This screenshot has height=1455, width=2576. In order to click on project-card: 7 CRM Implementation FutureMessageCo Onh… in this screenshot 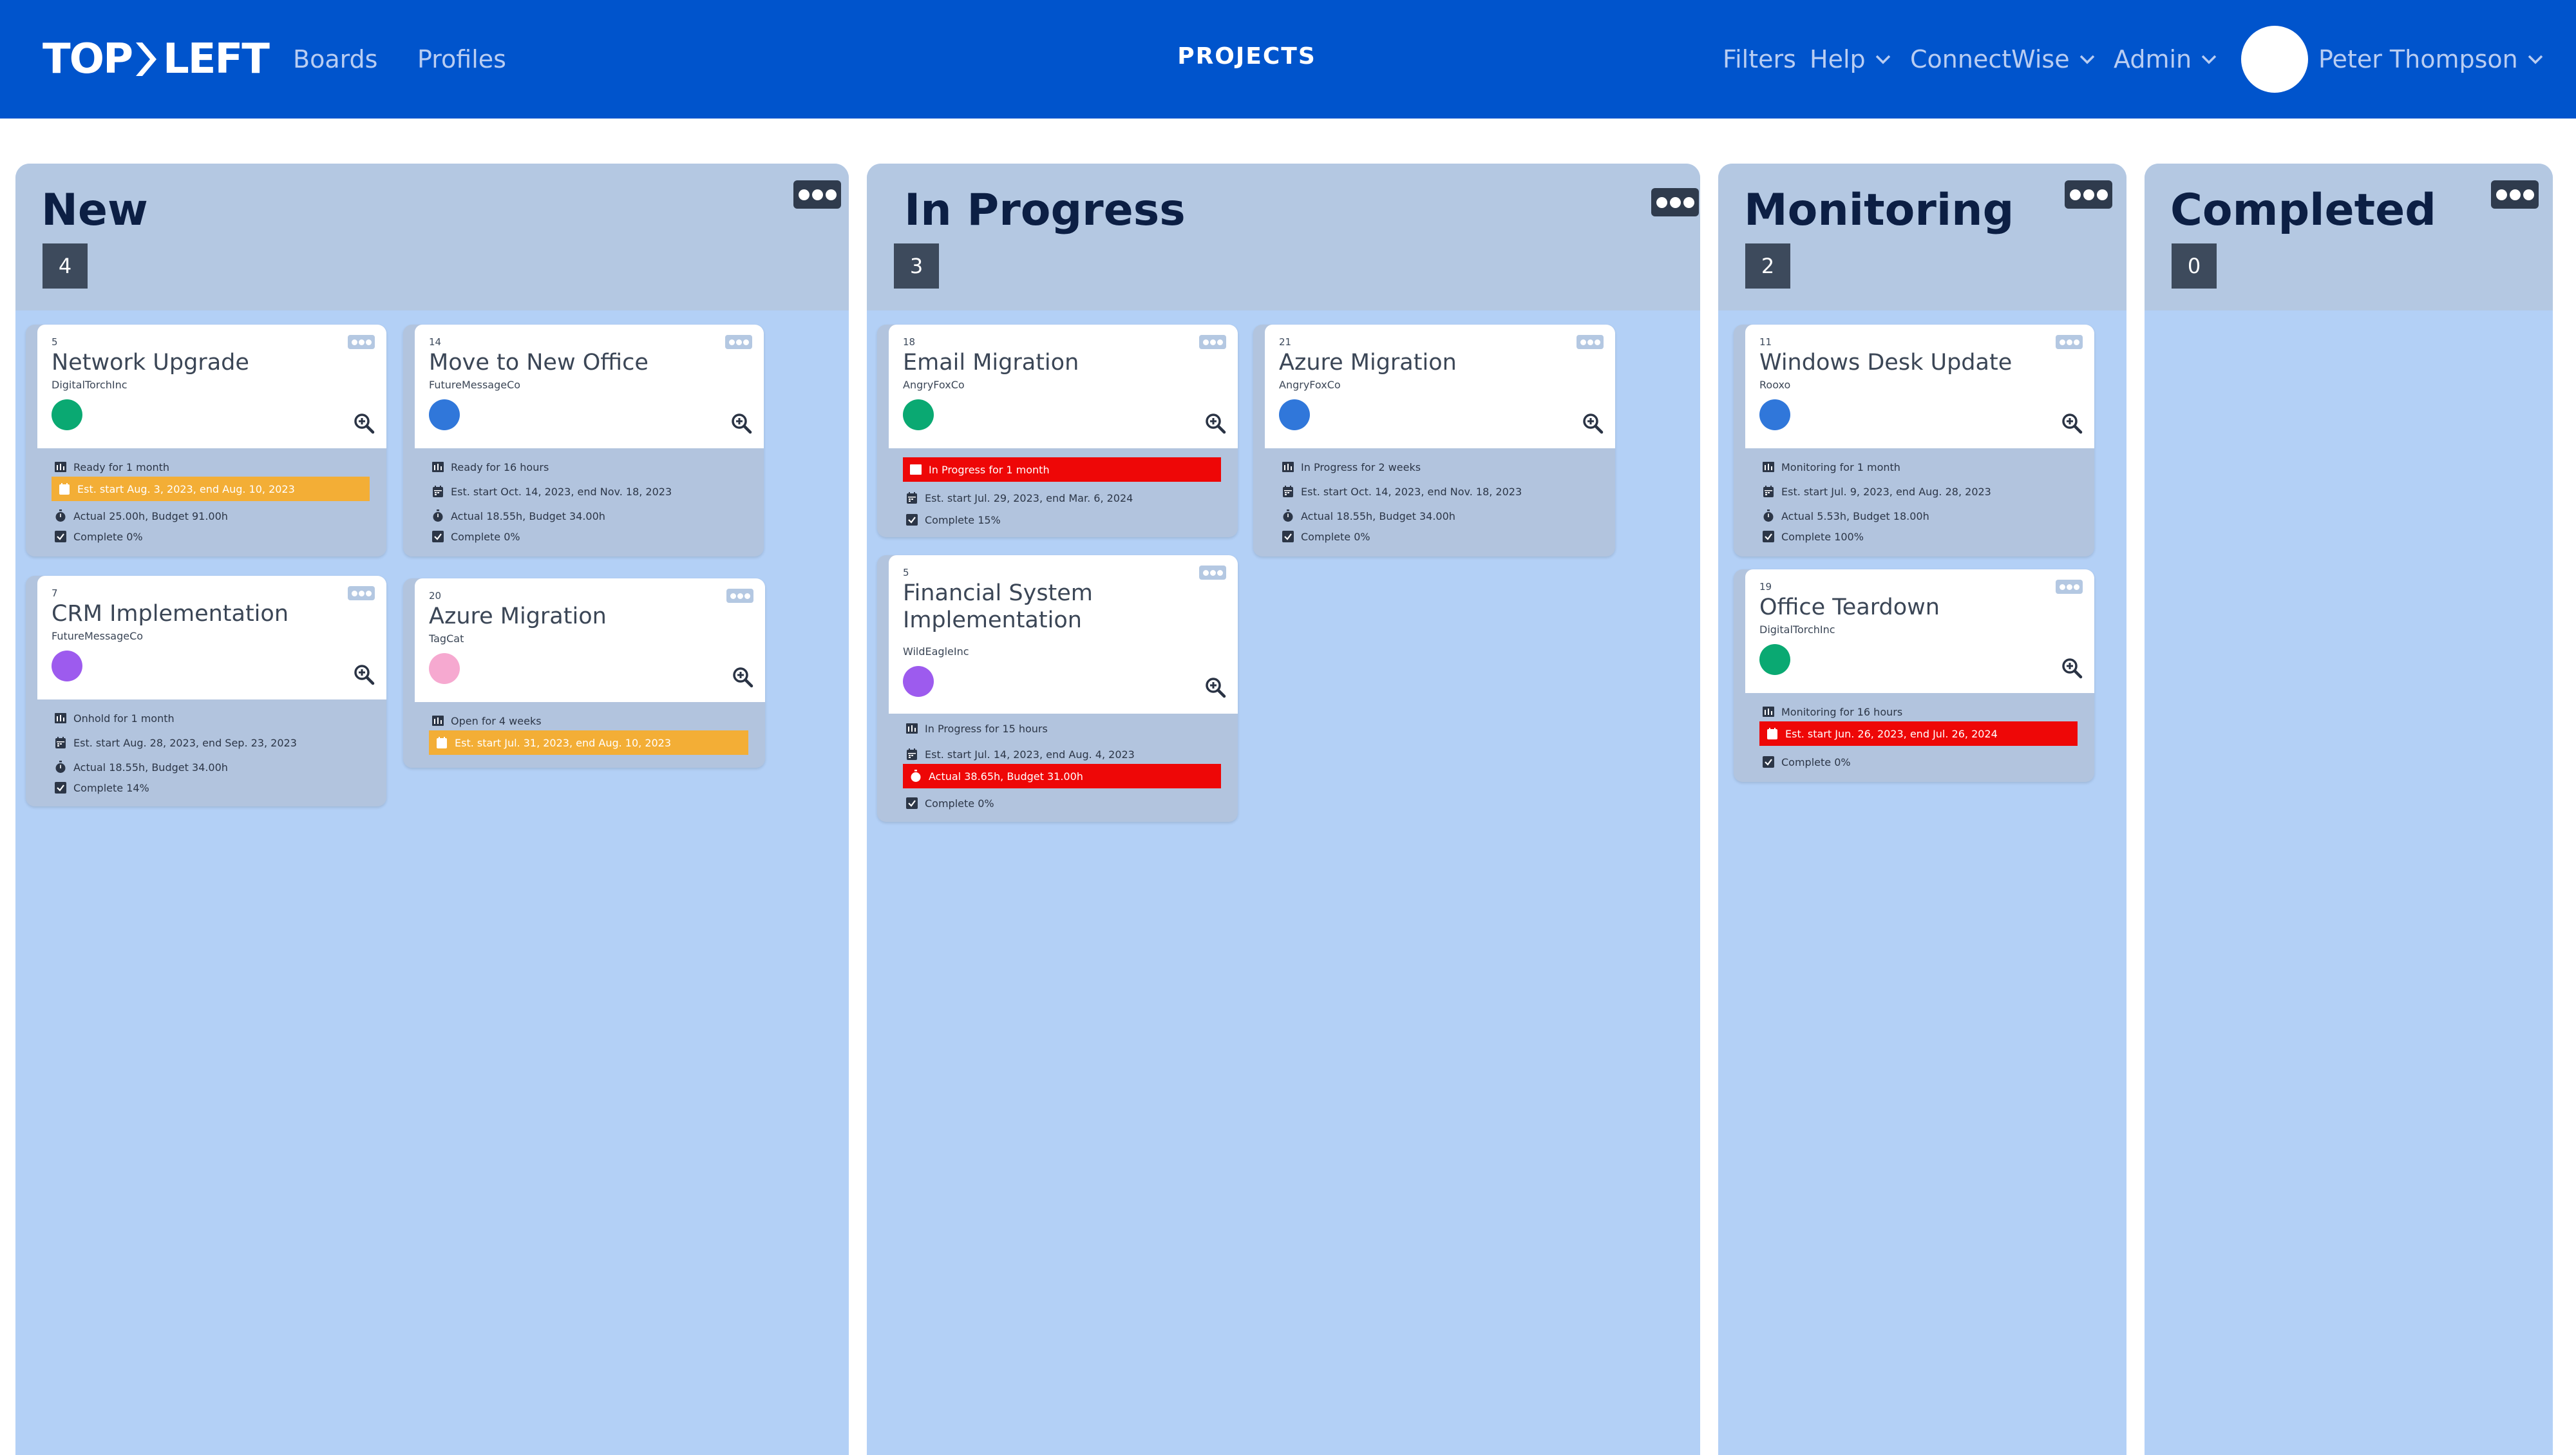, I will do `click(206, 691)`.